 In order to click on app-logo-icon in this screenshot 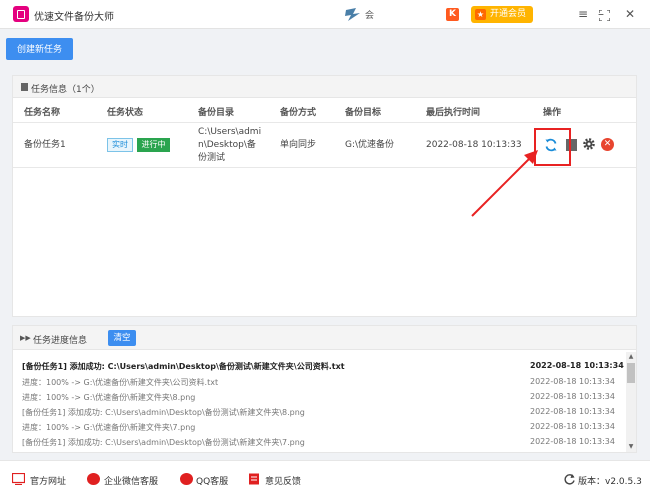, I will do `click(21, 14)`.